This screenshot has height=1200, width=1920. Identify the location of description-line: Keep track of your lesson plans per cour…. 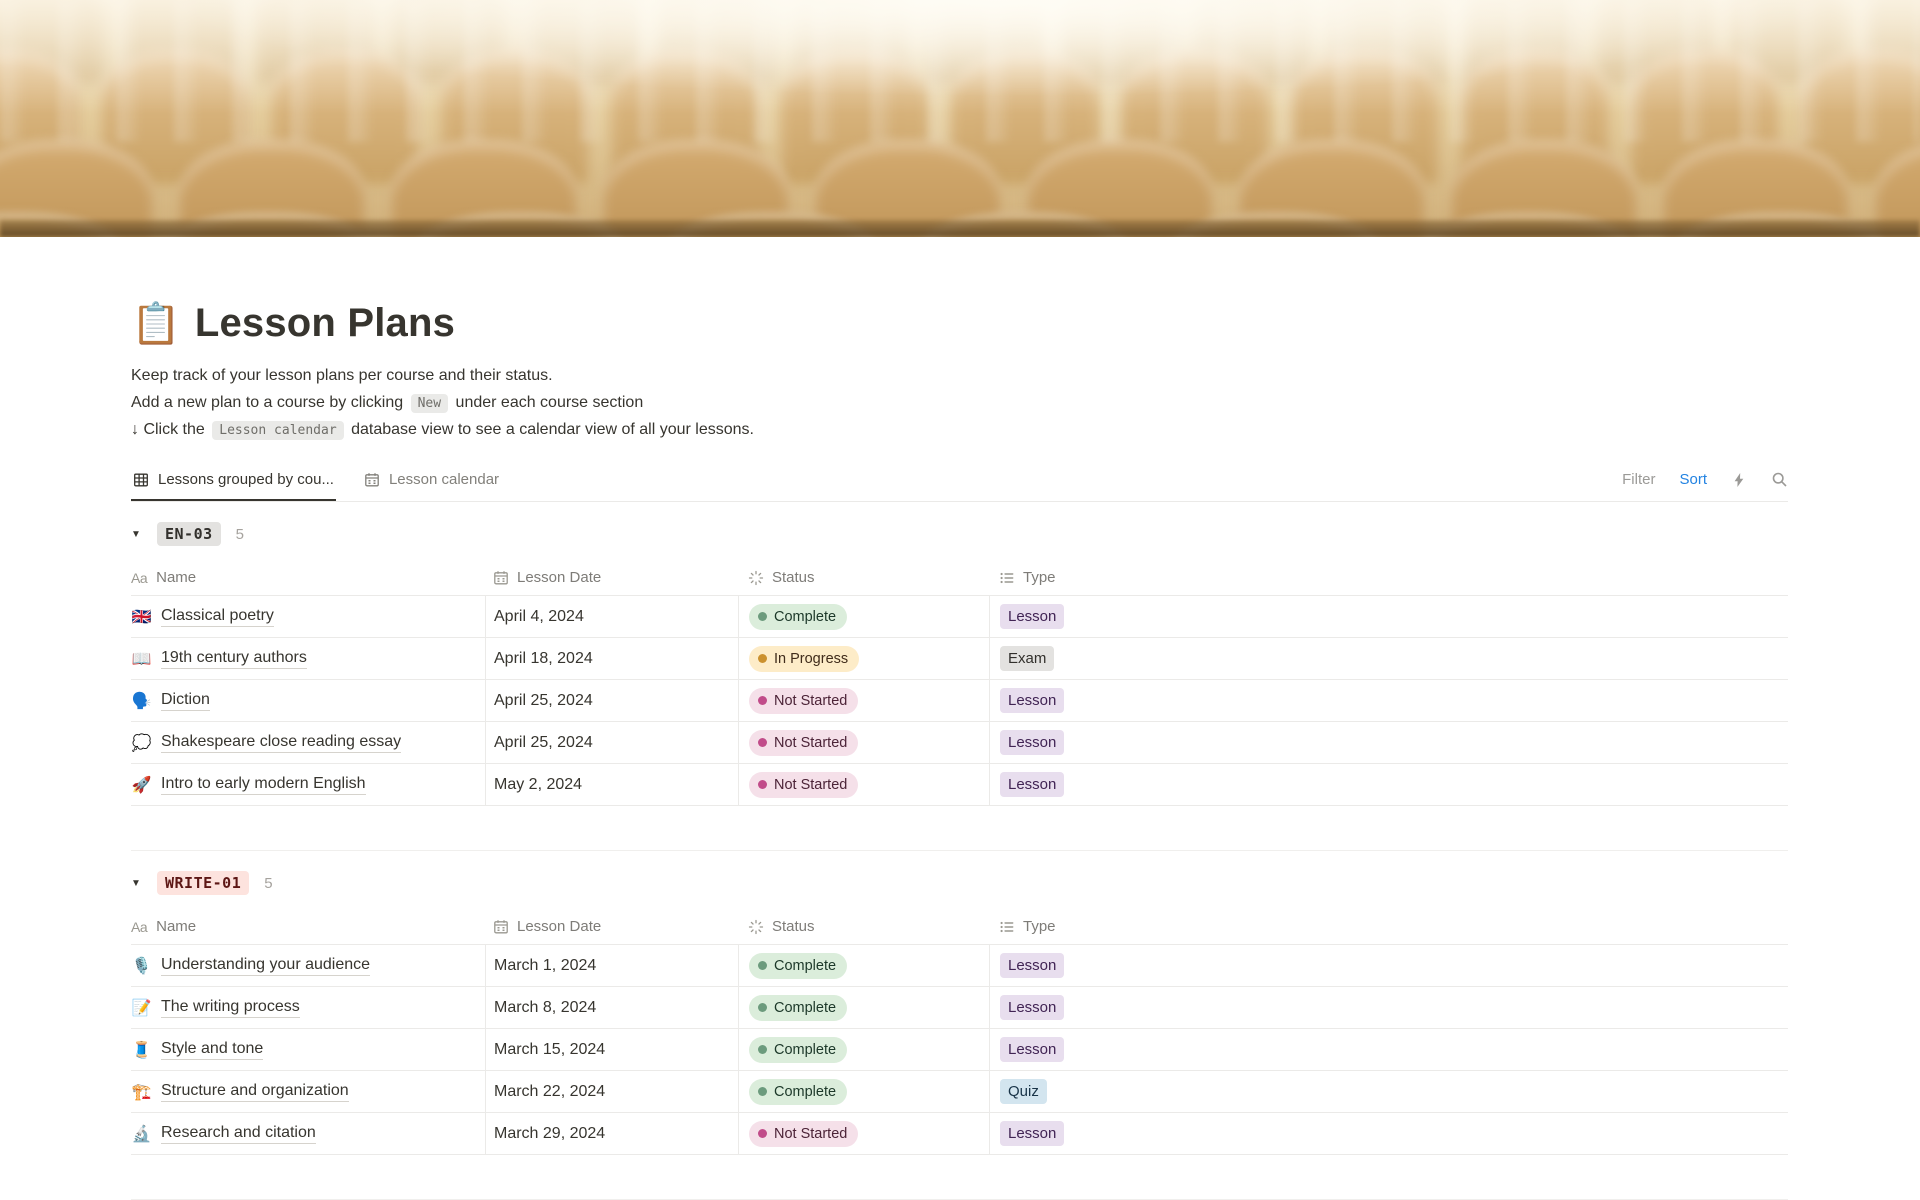
(959, 375).